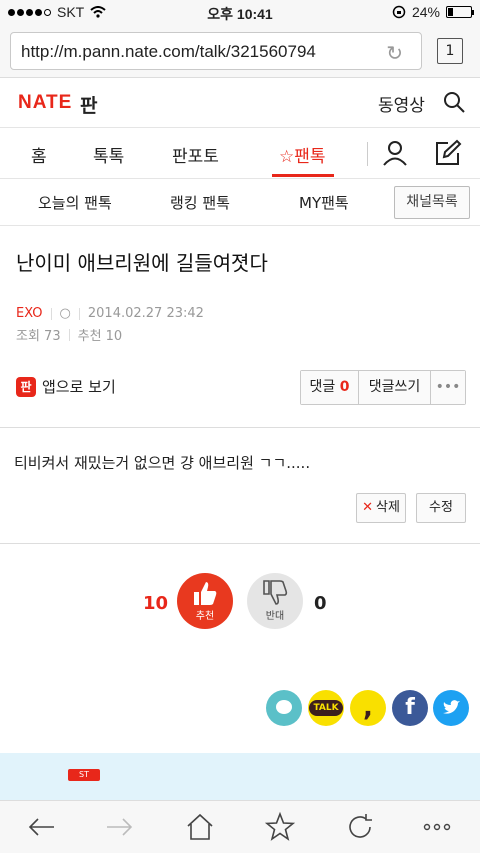 This screenshot has width=480, height=853. Describe the element at coordinates (156, 603) in the screenshot. I see `upvote-count: 10` at that location.